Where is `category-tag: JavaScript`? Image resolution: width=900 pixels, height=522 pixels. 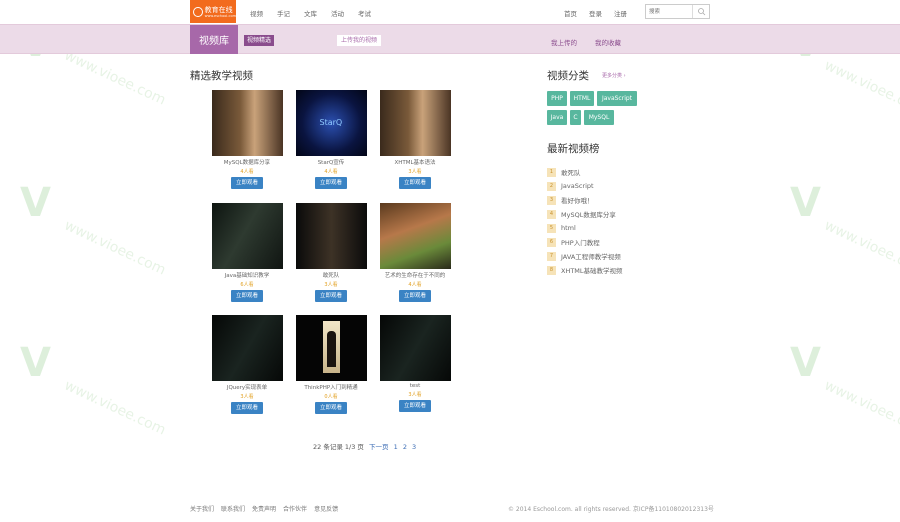
category-tag: JavaScript is located at coordinates (617, 98).